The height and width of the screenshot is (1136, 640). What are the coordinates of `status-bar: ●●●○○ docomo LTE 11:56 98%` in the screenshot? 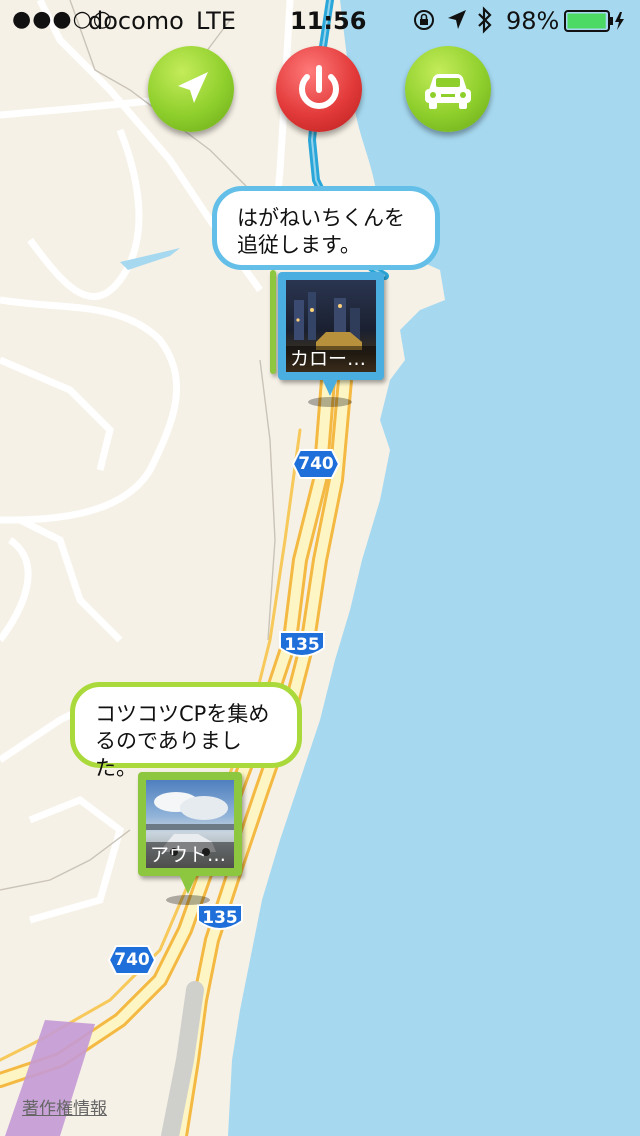 It's located at (320, 20).